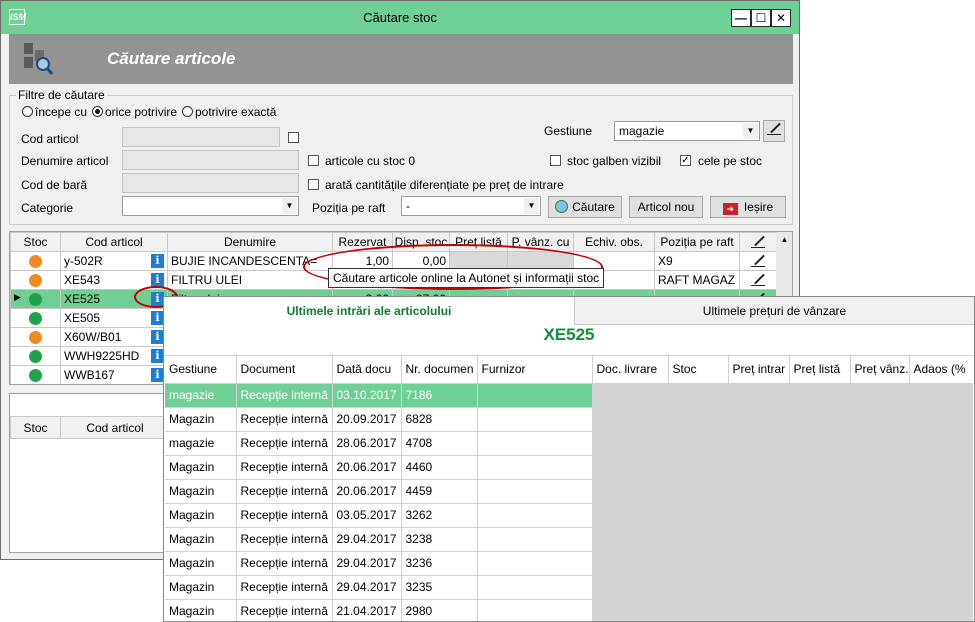 This screenshot has width=975, height=622. Describe the element at coordinates (419, 587) in the screenshot. I see `nr-value: 3235` at that location.